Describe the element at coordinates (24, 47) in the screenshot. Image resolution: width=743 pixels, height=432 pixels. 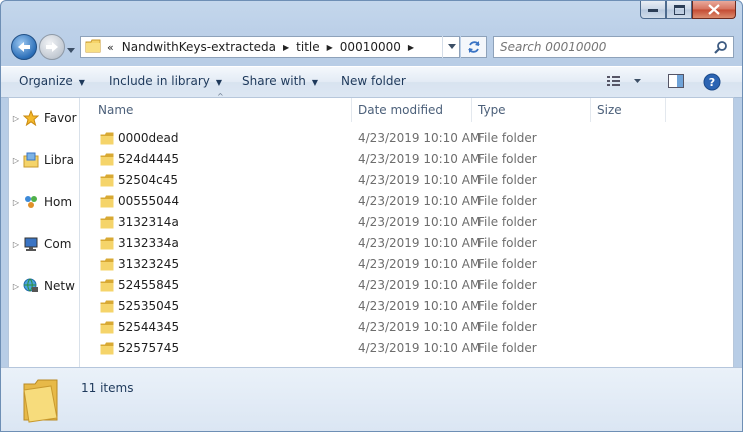
I see `back-button` at that location.